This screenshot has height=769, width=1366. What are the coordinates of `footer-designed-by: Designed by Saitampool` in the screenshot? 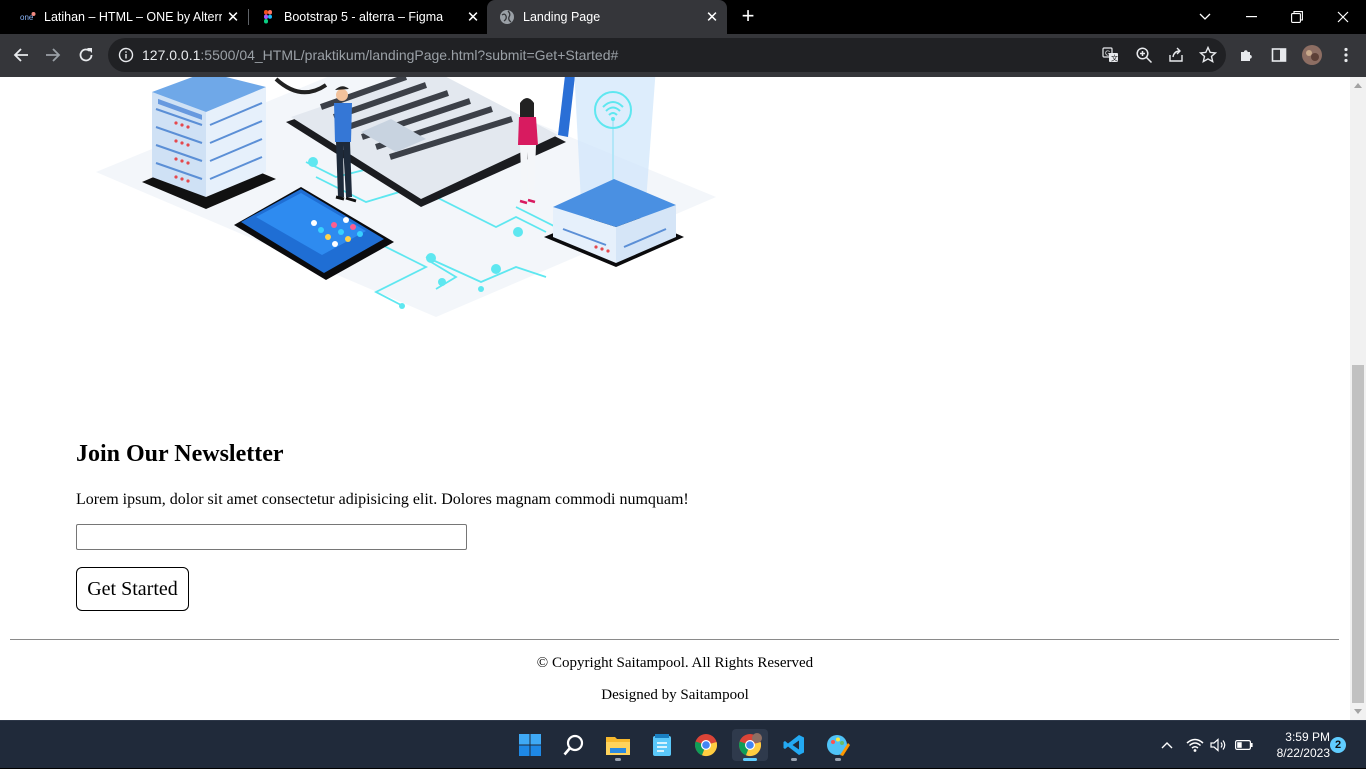 It's located at (675, 695).